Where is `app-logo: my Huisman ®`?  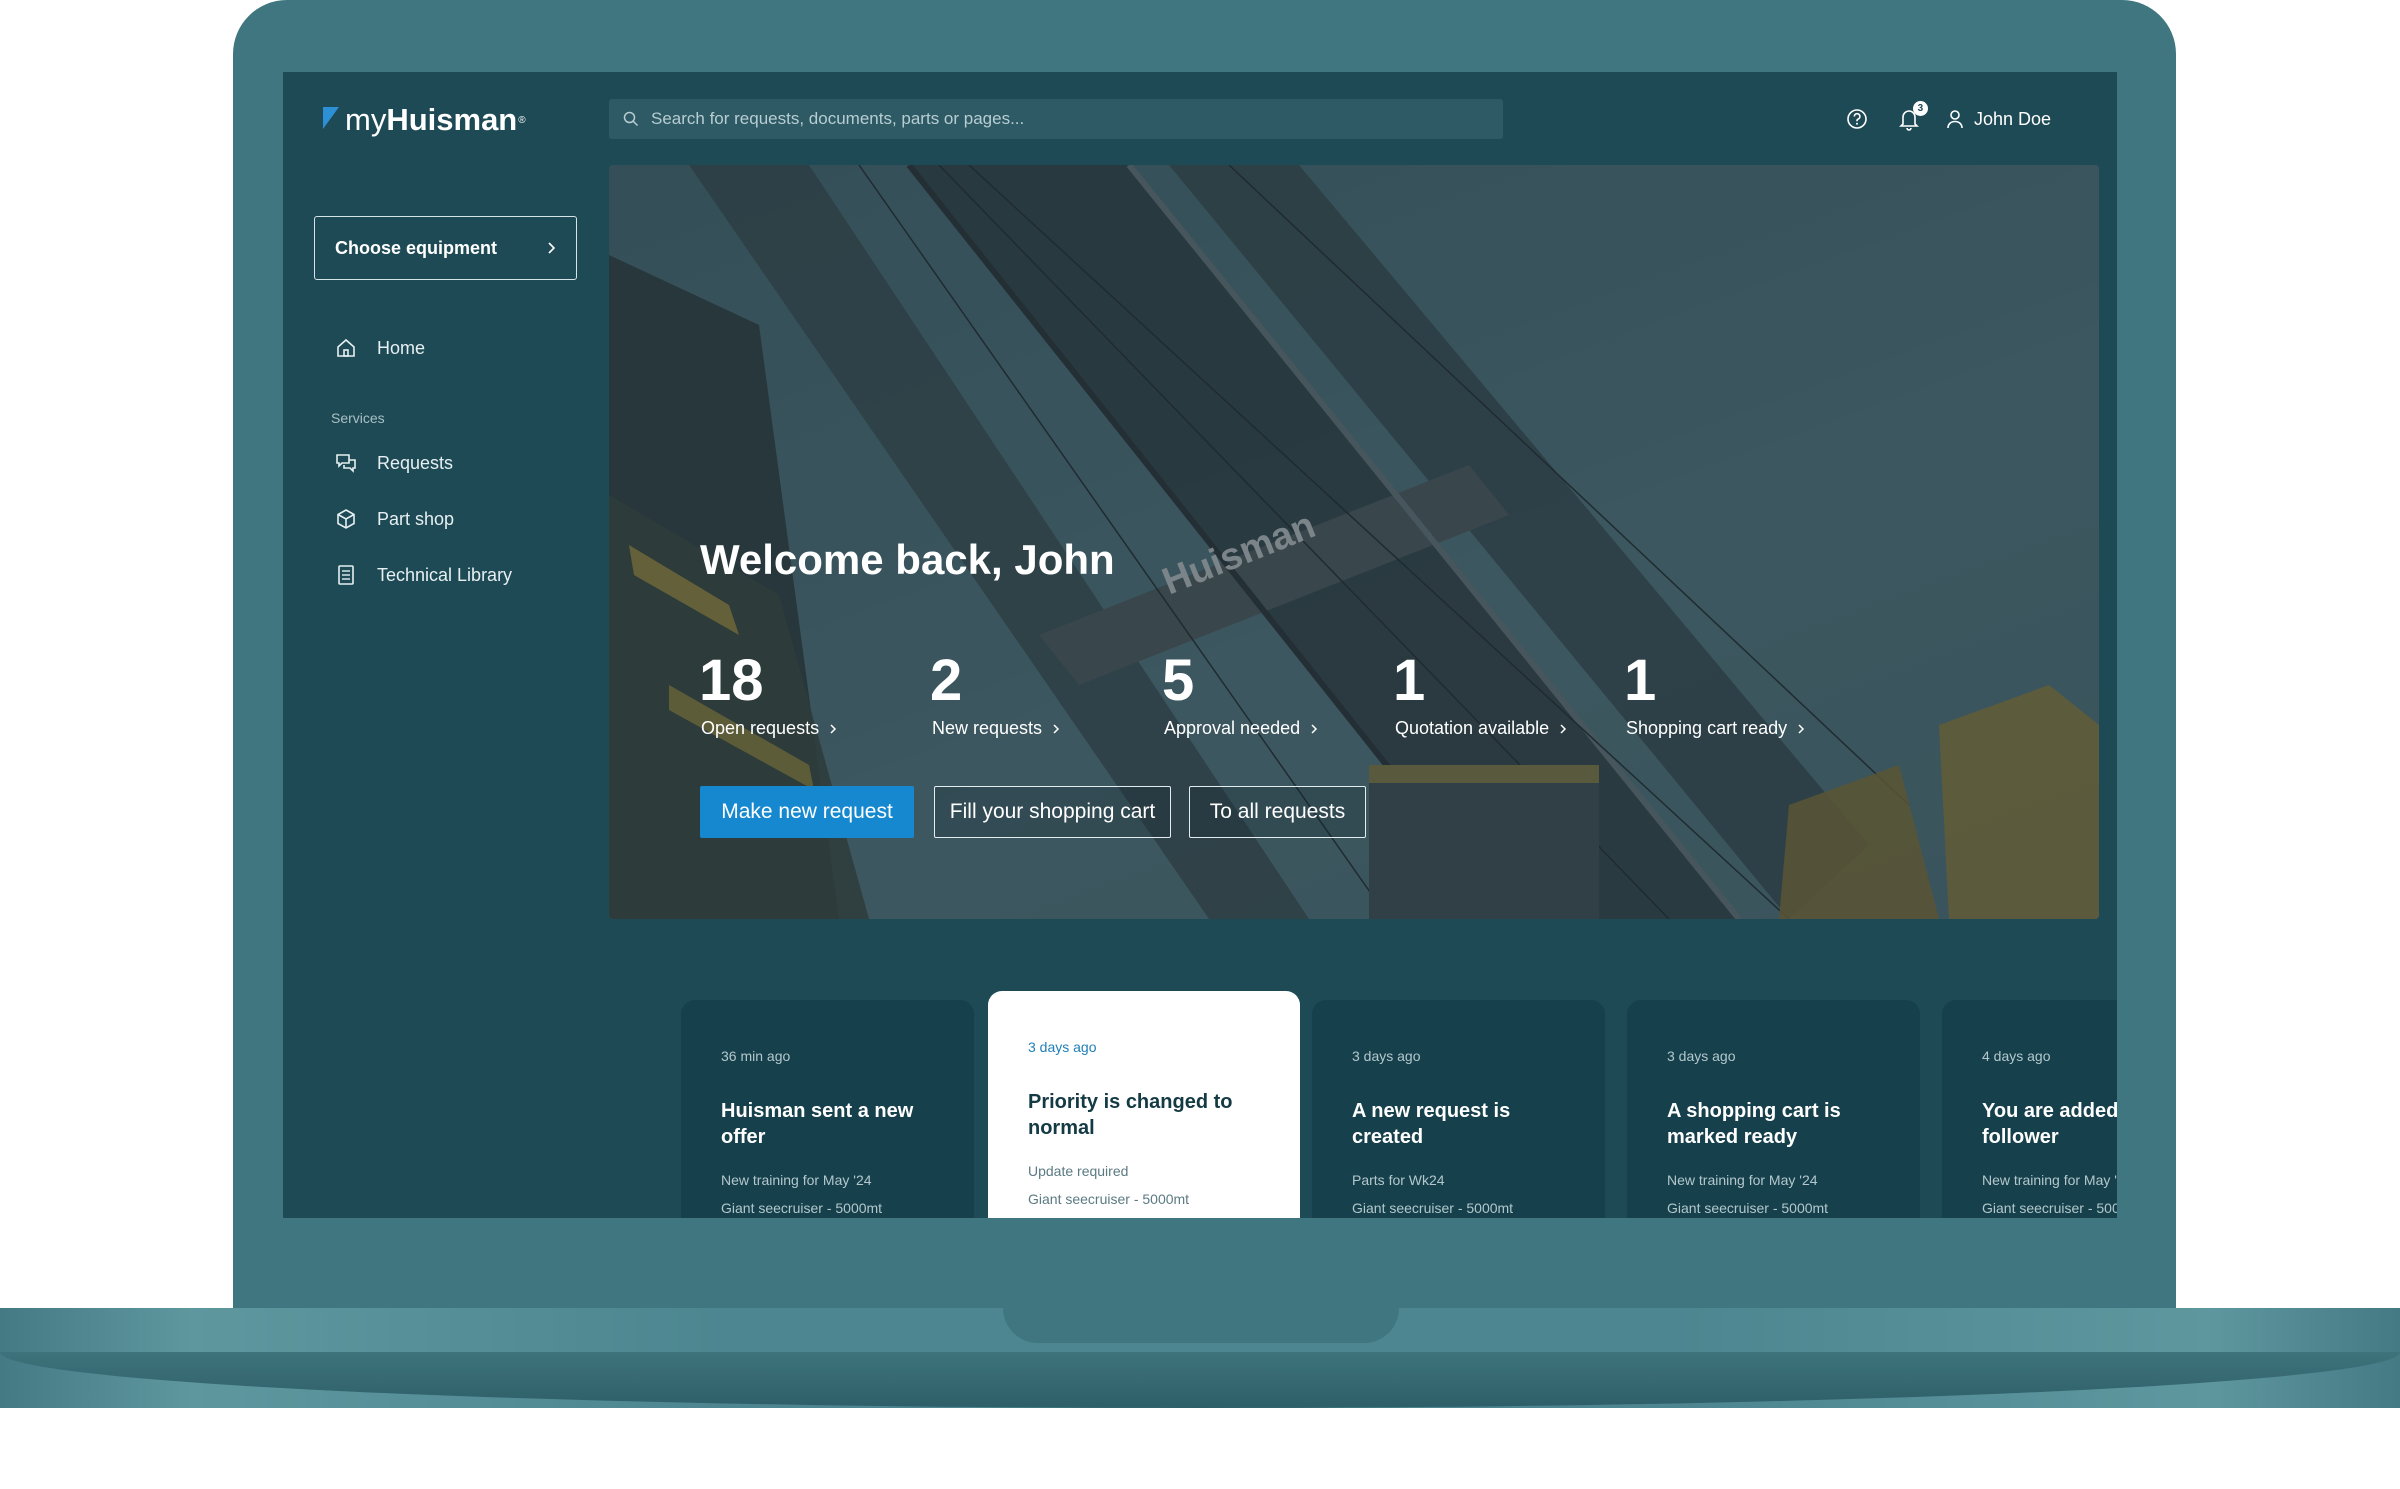
app-logo: my Huisman ® is located at coordinates (424, 120).